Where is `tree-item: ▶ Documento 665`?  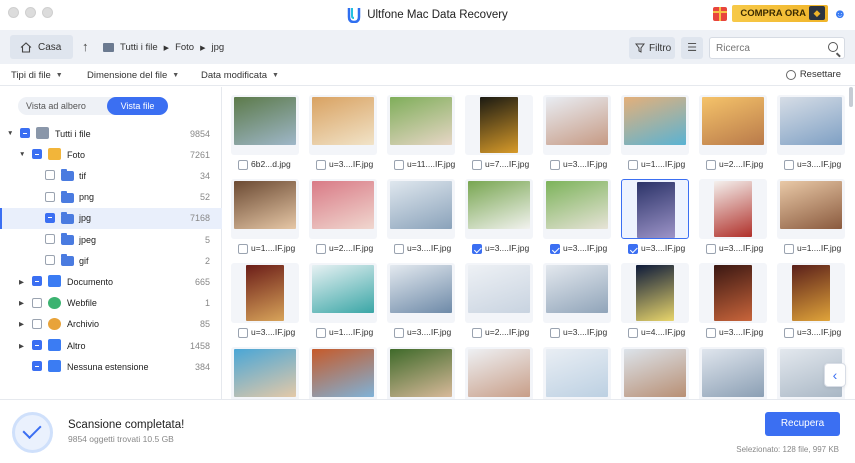
tree-item: ▶ Documento 665 is located at coordinates (111, 281).